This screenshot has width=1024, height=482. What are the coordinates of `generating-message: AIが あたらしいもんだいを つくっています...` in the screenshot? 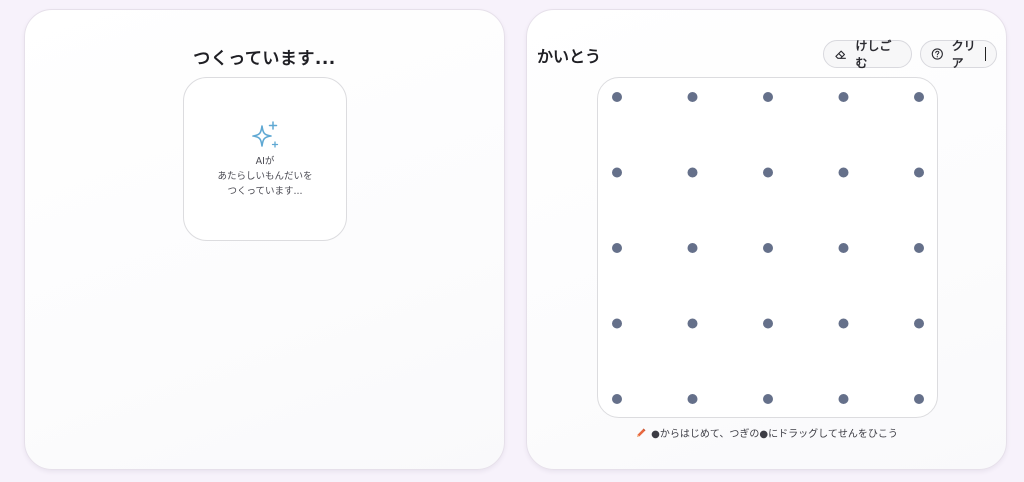 It's located at (264, 176).